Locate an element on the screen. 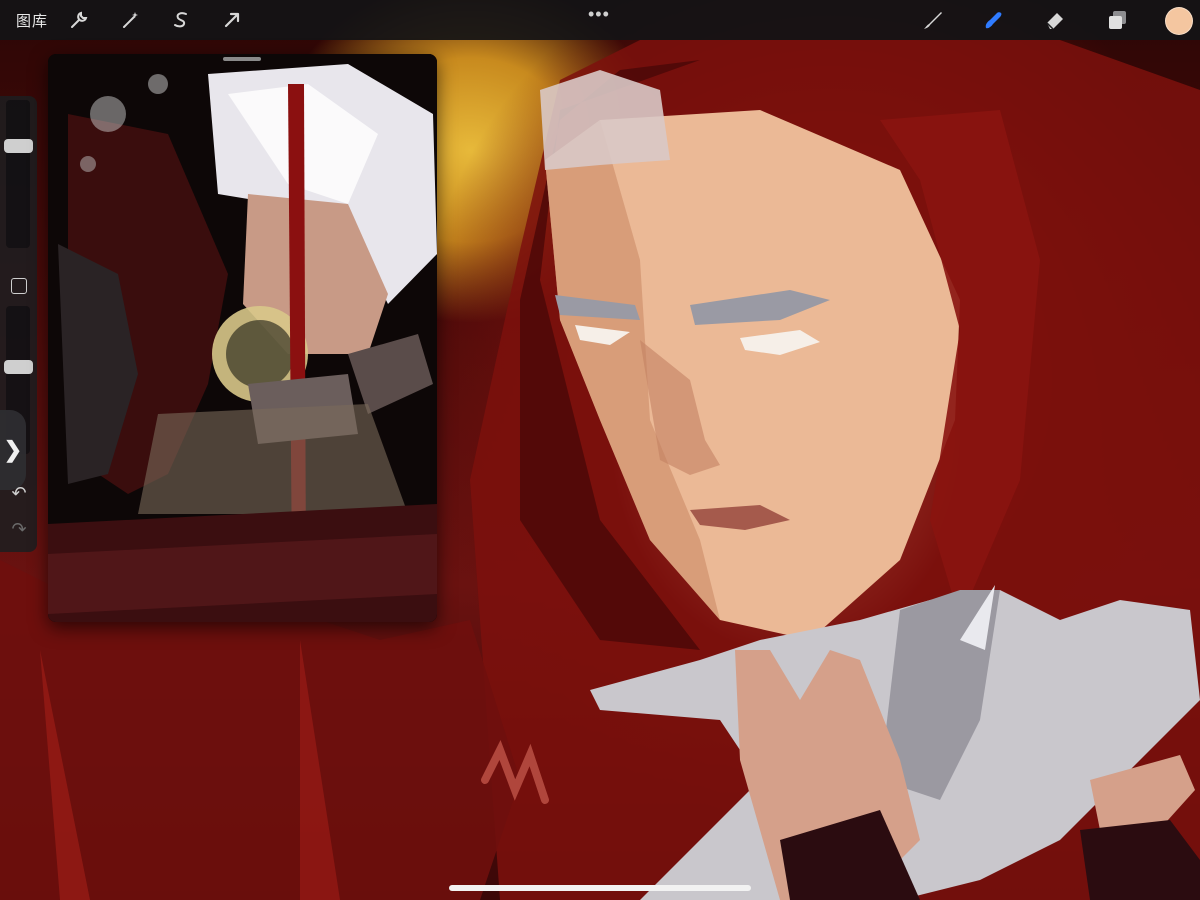  sidebar-expand-handle: ❯ is located at coordinates (13, 450).